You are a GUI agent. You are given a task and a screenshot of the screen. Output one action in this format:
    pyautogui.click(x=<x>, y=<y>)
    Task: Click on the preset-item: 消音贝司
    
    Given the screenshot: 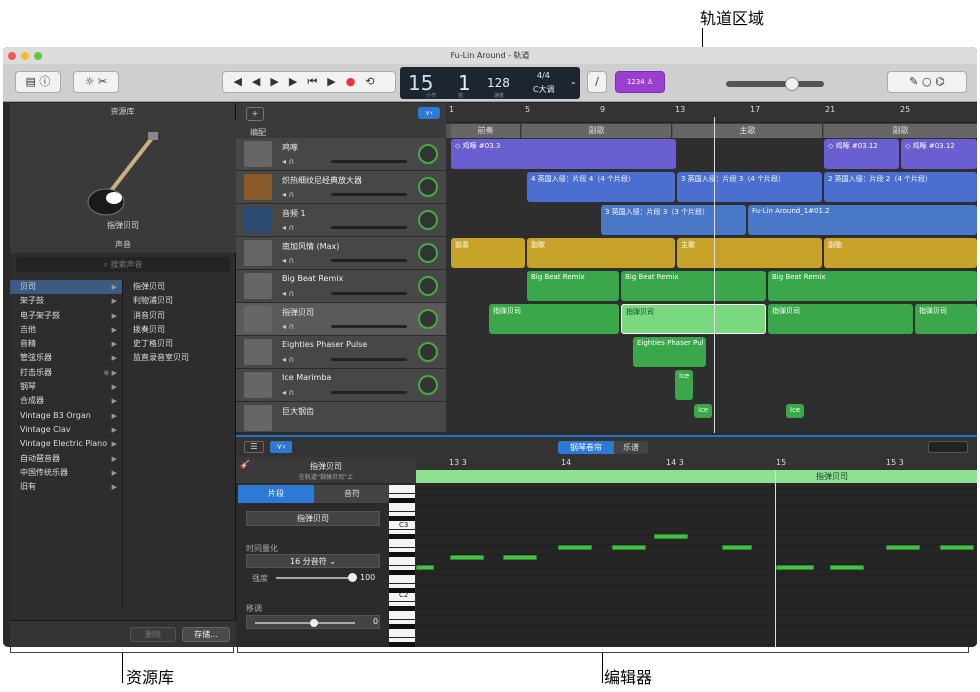 What is the action you would take?
    pyautogui.click(x=180, y=316)
    